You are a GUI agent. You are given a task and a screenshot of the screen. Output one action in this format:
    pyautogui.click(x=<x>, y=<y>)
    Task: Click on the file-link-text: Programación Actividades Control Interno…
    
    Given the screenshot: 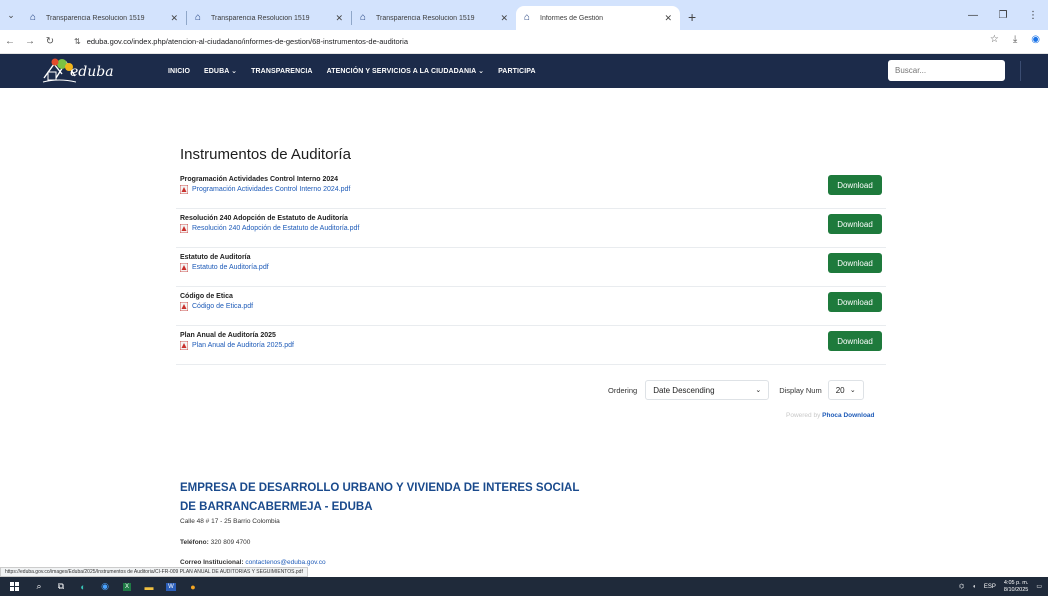 What is the action you would take?
    pyautogui.click(x=271, y=189)
    